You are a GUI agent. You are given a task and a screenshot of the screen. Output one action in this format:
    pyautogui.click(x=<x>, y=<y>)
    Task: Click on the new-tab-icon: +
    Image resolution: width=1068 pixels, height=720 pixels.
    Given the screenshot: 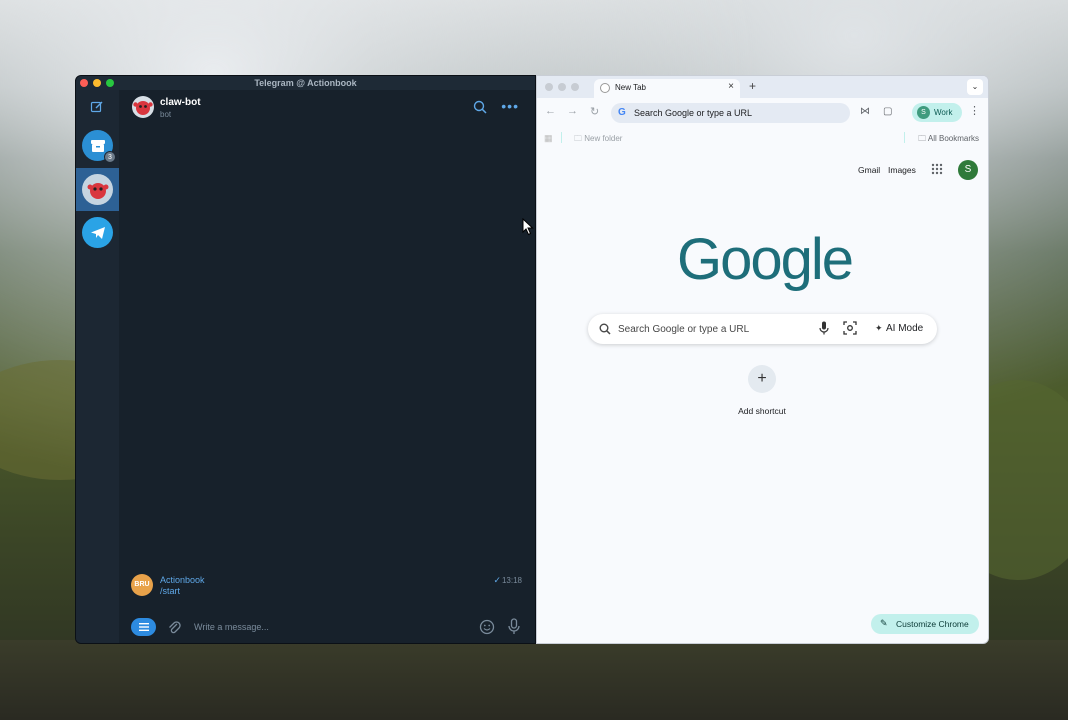 What is the action you would take?
    pyautogui.click(x=752, y=86)
    